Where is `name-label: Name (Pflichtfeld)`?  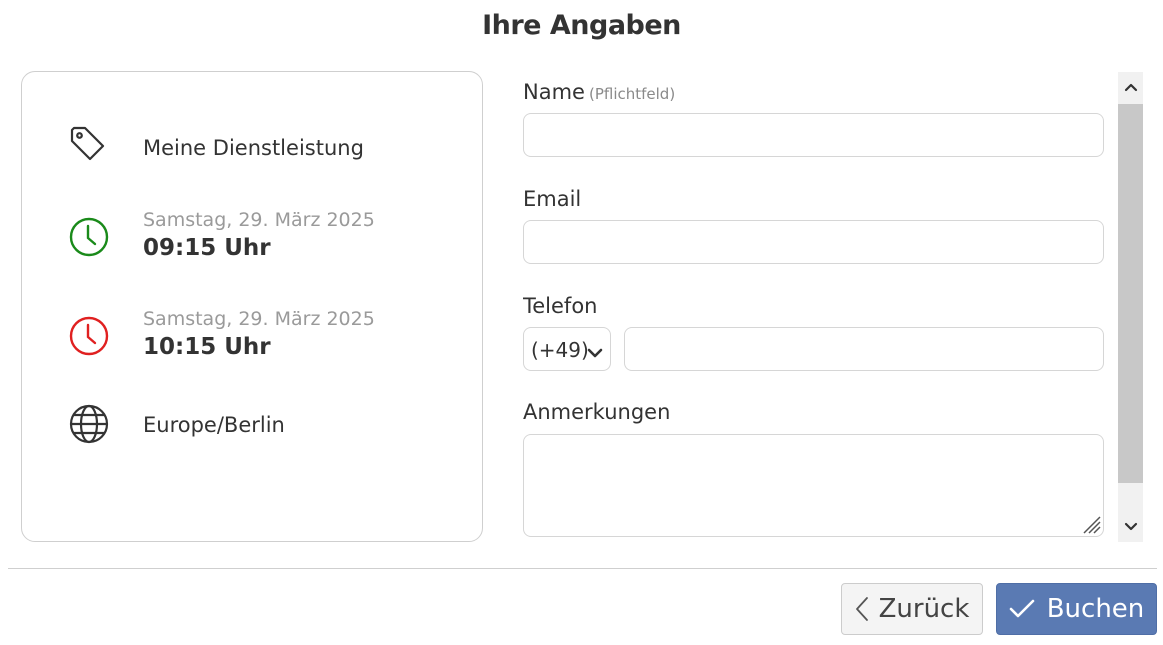 name-label: Name (Pflichtfeld) is located at coordinates (599, 92).